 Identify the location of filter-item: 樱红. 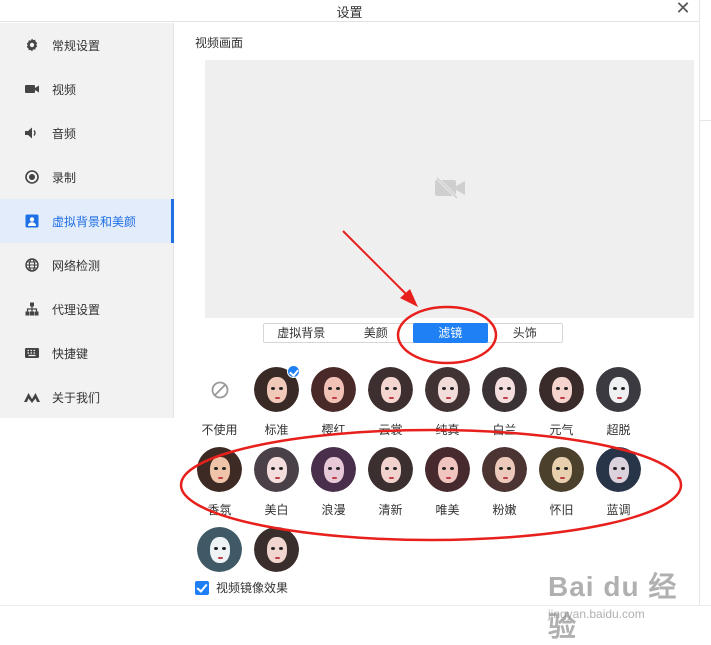
(333, 407).